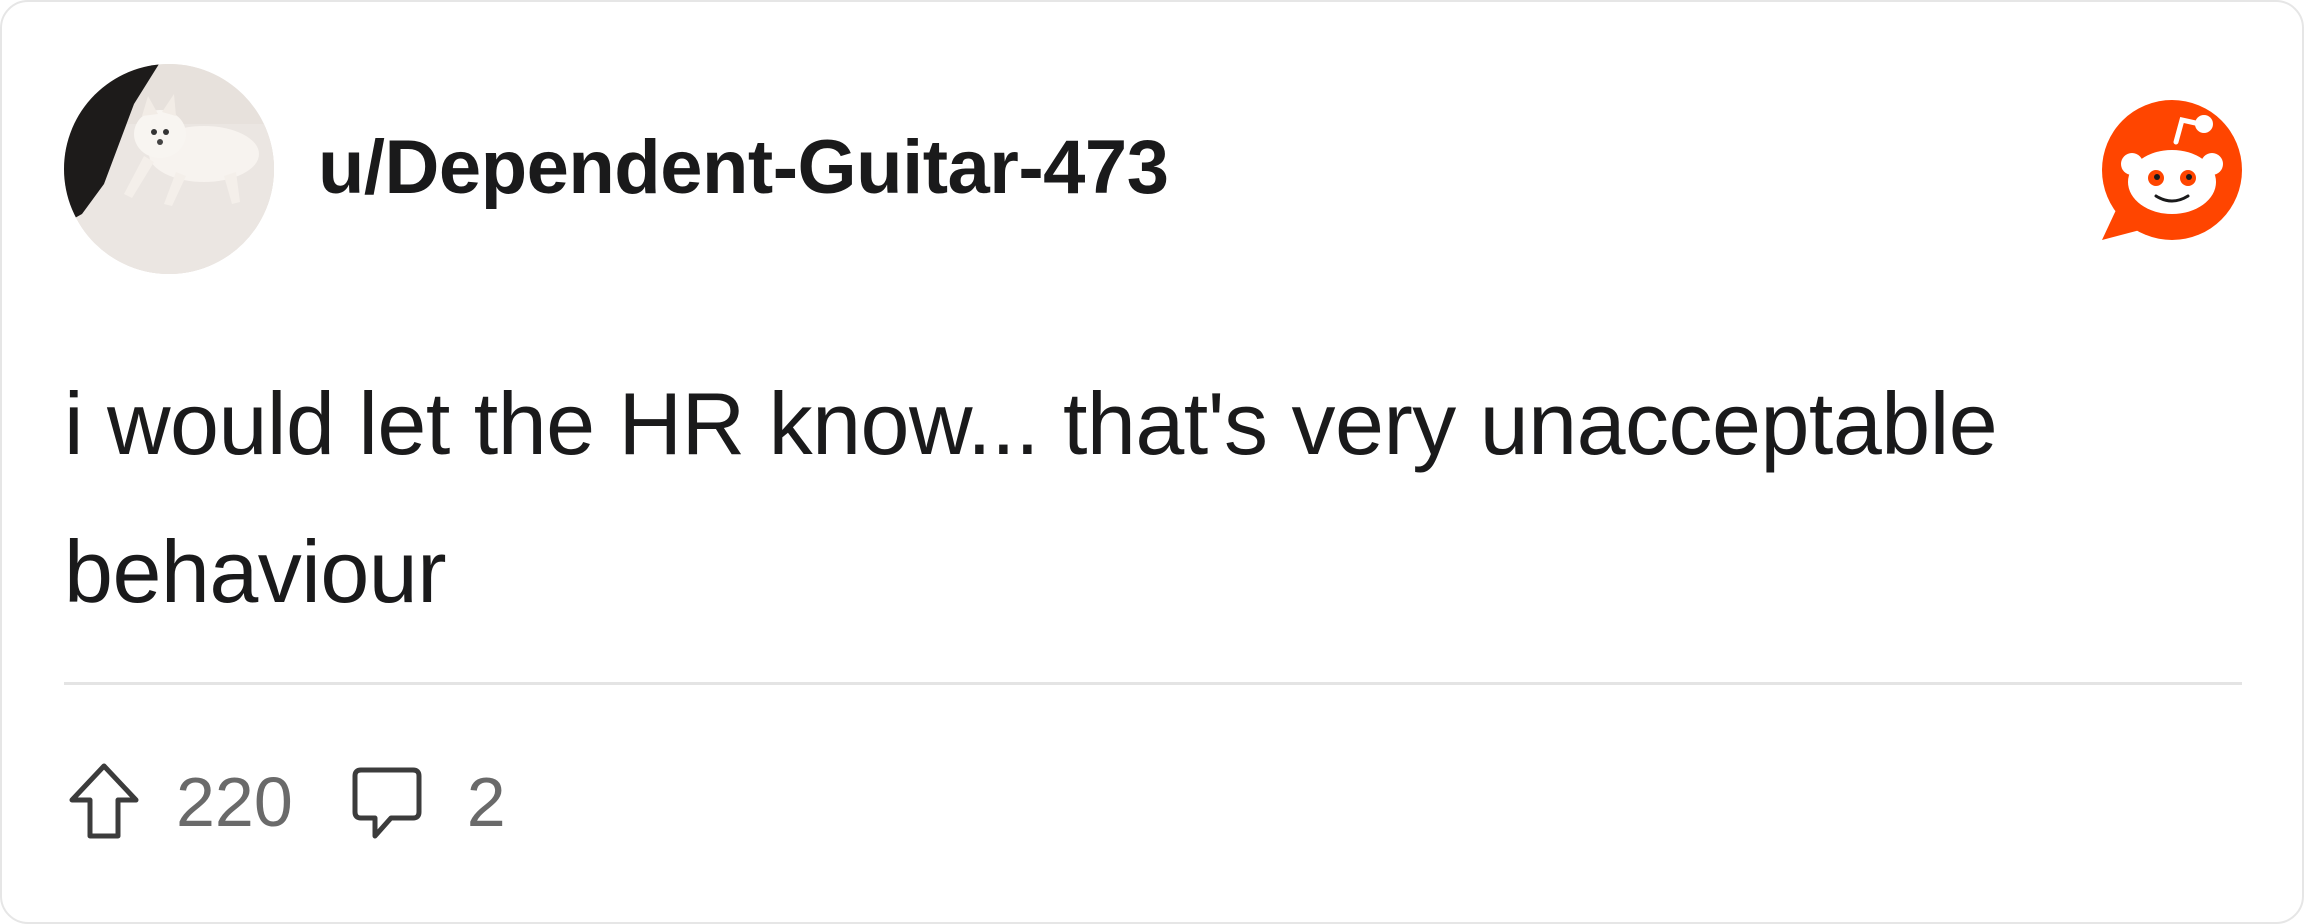 The width and height of the screenshot is (2304, 924). Describe the element at coordinates (486, 802) in the screenshot. I see `comment-count: 2` at that location.